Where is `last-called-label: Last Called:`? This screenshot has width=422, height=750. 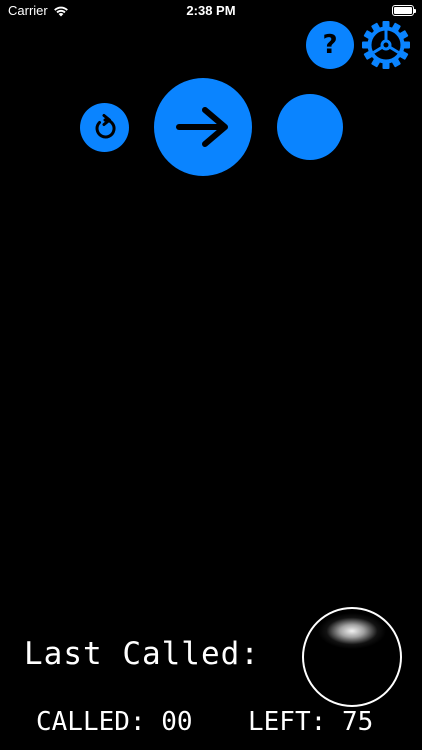
last-called-label: Last Called: is located at coordinates (142, 654).